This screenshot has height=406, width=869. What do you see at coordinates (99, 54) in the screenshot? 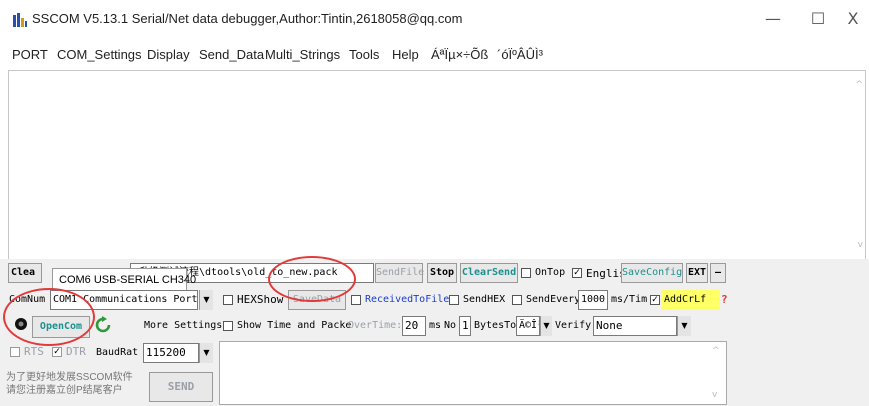
I see `menu-com-settings: COM_Settings` at bounding box center [99, 54].